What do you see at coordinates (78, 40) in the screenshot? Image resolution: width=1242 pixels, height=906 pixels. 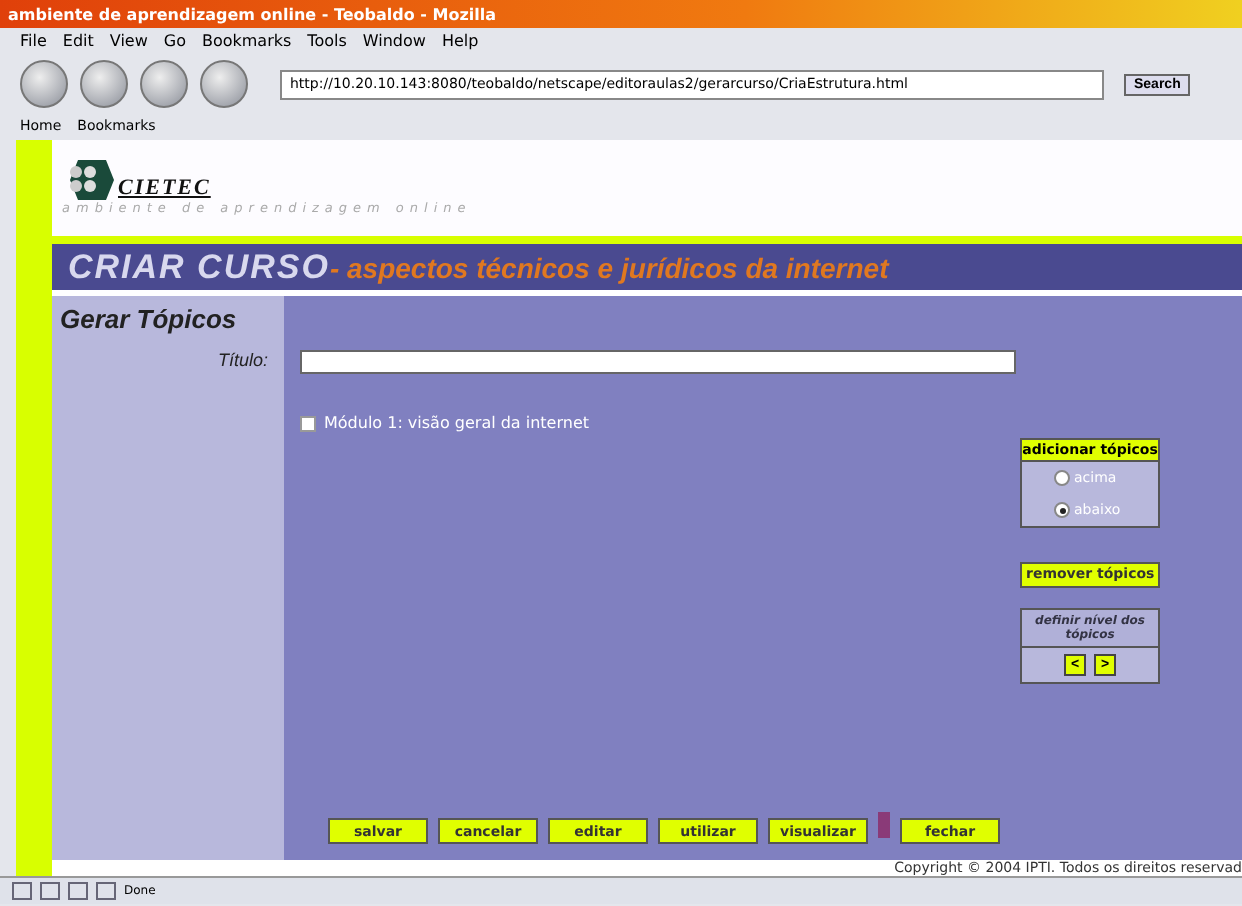 I see `menu-item: Edit` at bounding box center [78, 40].